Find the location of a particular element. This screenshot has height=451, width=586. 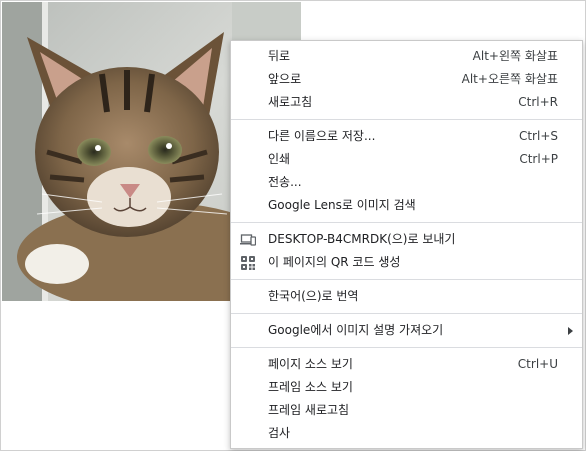

menu-item-label: DESKTOP-B4CMRDK(으)로 보내기 is located at coordinates (362, 239).